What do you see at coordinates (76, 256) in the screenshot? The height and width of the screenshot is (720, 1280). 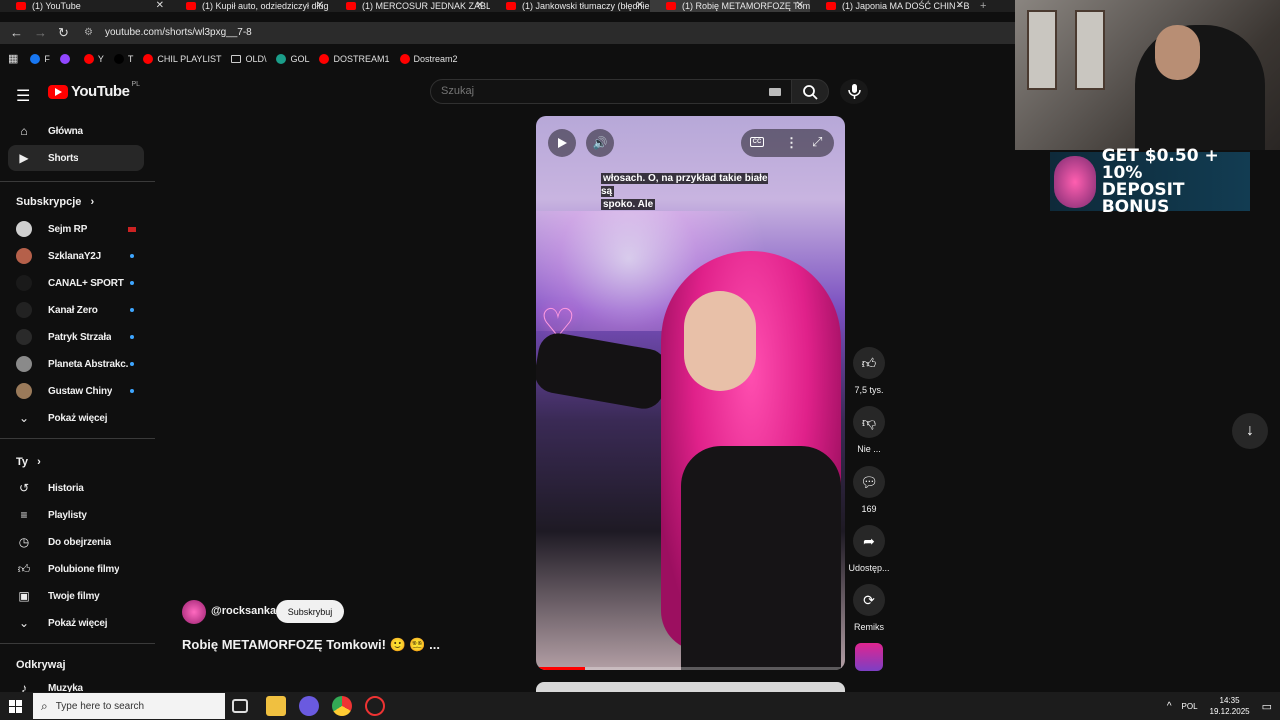 I see `subscription-item: SzklanaY2J` at bounding box center [76, 256].